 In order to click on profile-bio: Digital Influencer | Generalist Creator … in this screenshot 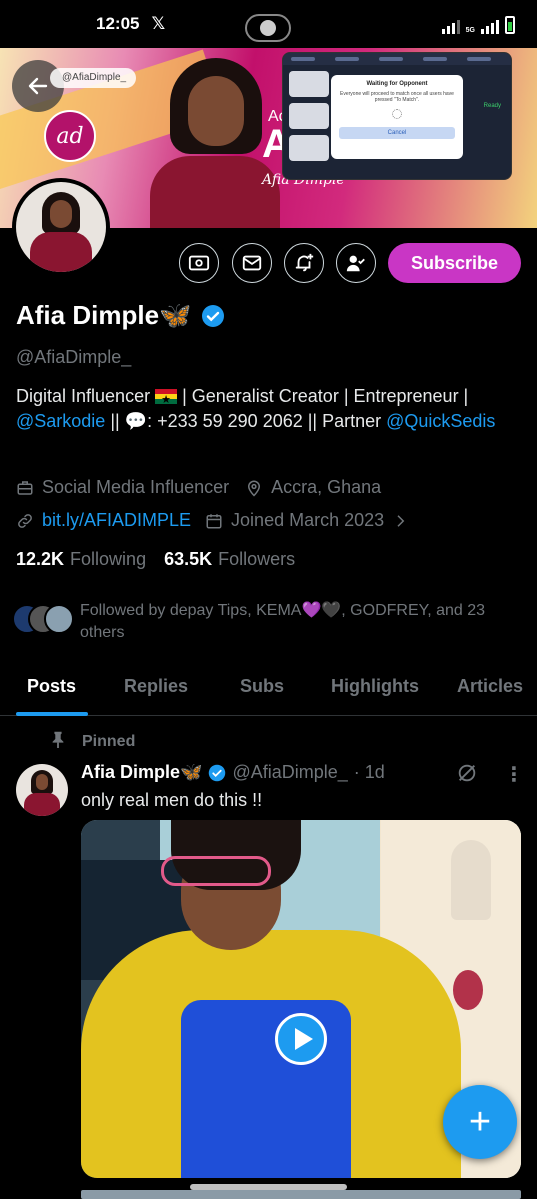, I will do `click(268, 409)`.